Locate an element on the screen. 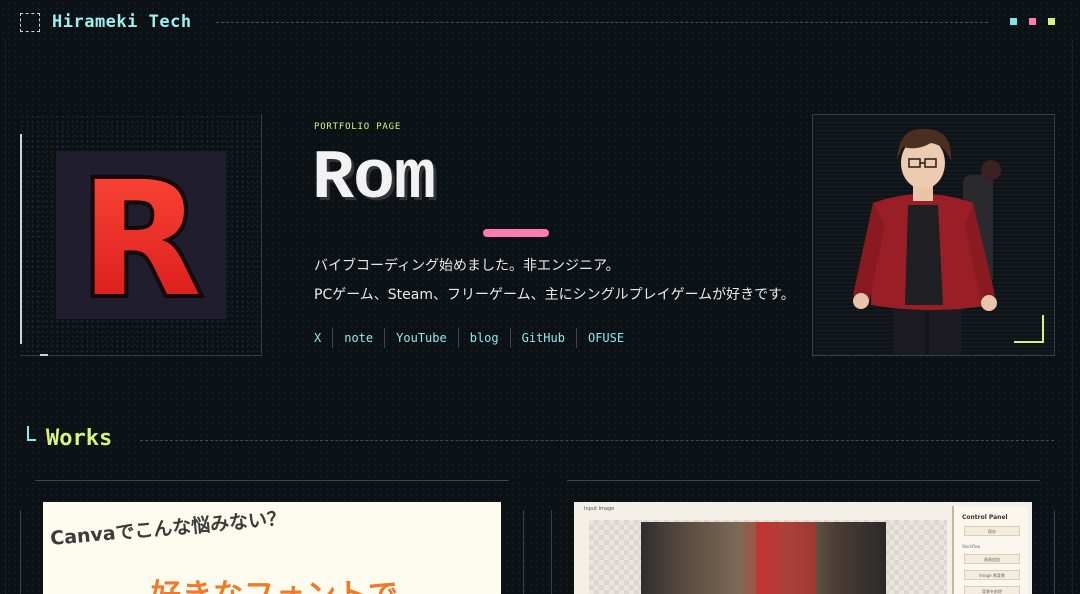 The image size is (1080, 594). site-header: Hirameki Tech is located at coordinates (540, 22).